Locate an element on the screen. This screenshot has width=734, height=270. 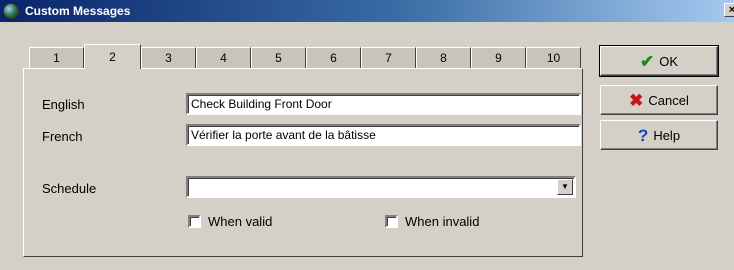
when-invalid-checkbox is located at coordinates (391, 221).